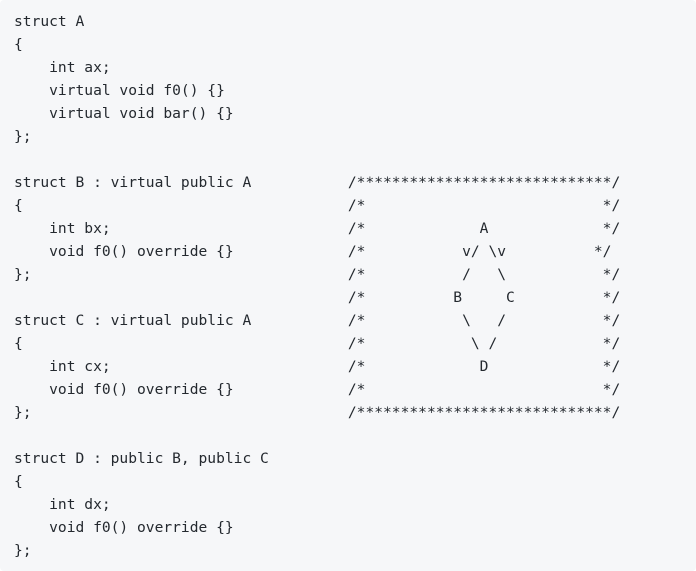  What do you see at coordinates (317, 366) in the screenshot?
I see `code-line: int cx; /* D */` at bounding box center [317, 366].